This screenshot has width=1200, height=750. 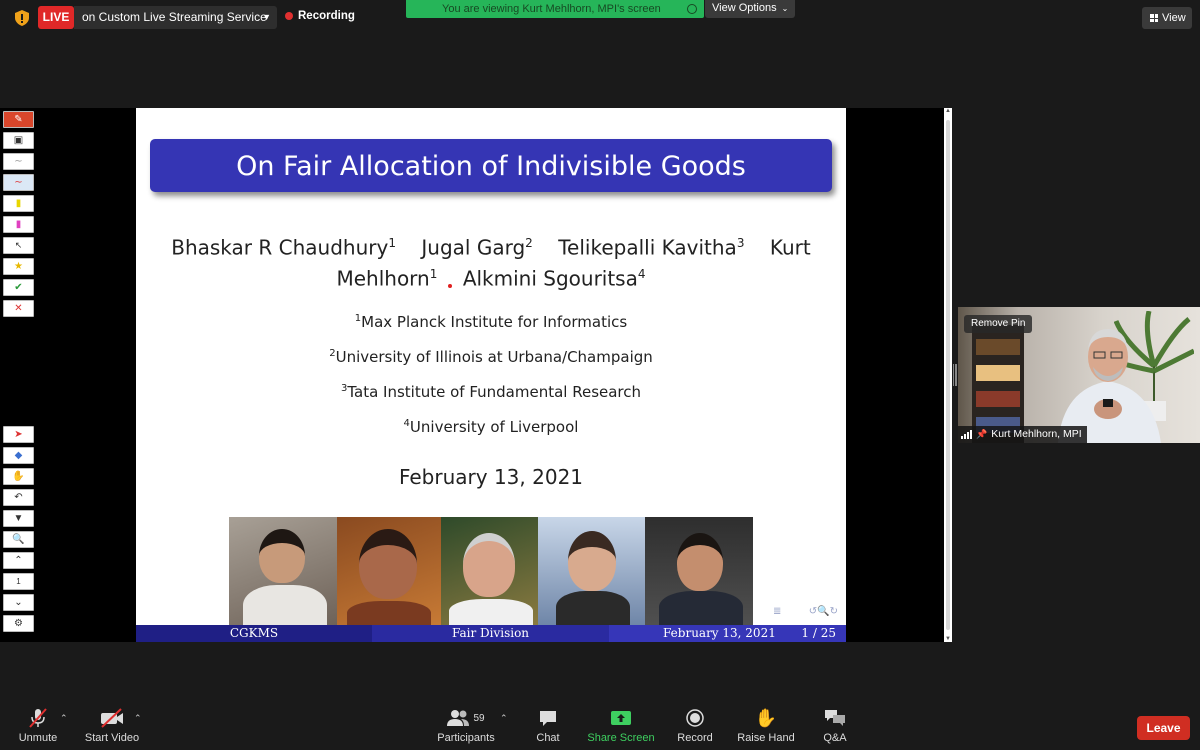 What do you see at coordinates (18, 182) in the screenshot?
I see `pen-highlight-icon: ∼` at bounding box center [18, 182].